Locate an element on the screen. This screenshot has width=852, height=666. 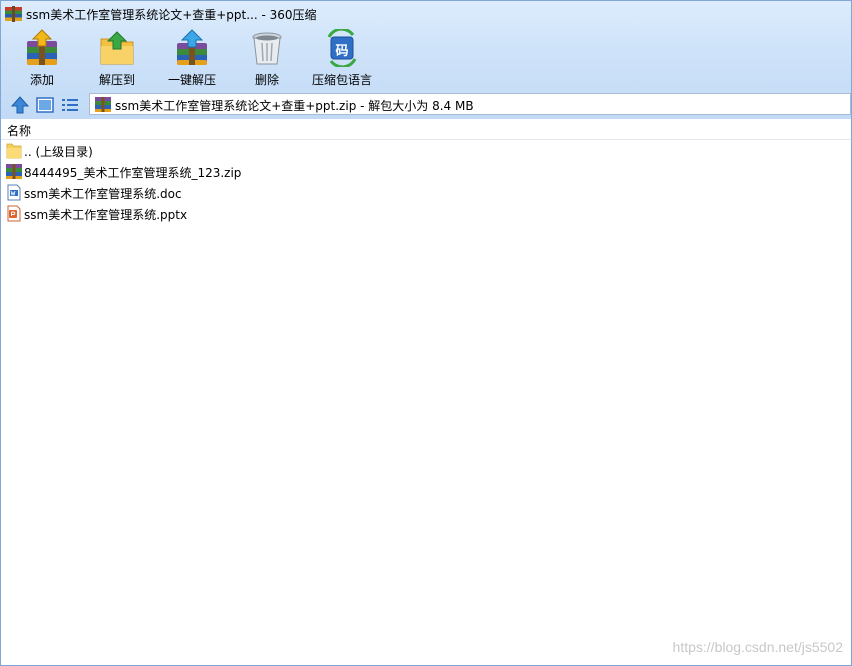
address-bar: ssm美术工作室管理系统论文+查重+ppt.zip - 解包大小为 8.4 MB is located at coordinates (470, 104).